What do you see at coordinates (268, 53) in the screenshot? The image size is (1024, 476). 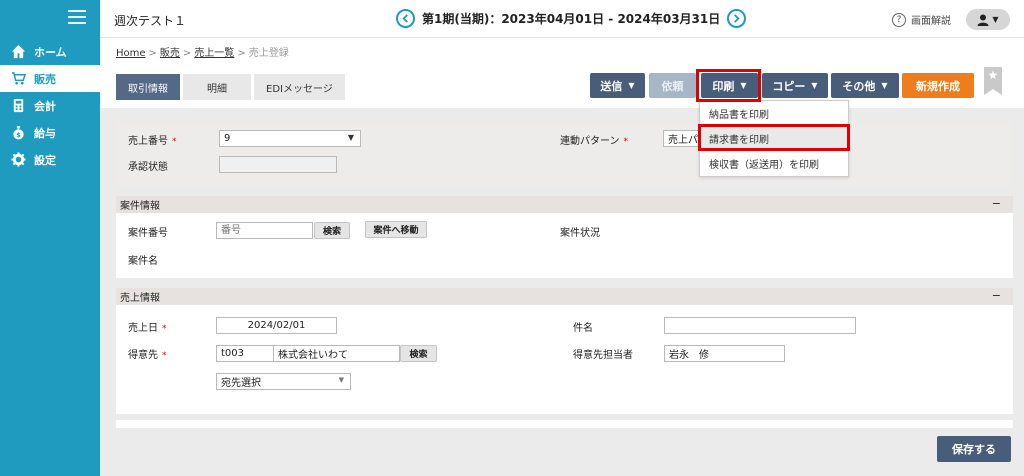 I see `breadcrumb-current: 売上登録` at bounding box center [268, 53].